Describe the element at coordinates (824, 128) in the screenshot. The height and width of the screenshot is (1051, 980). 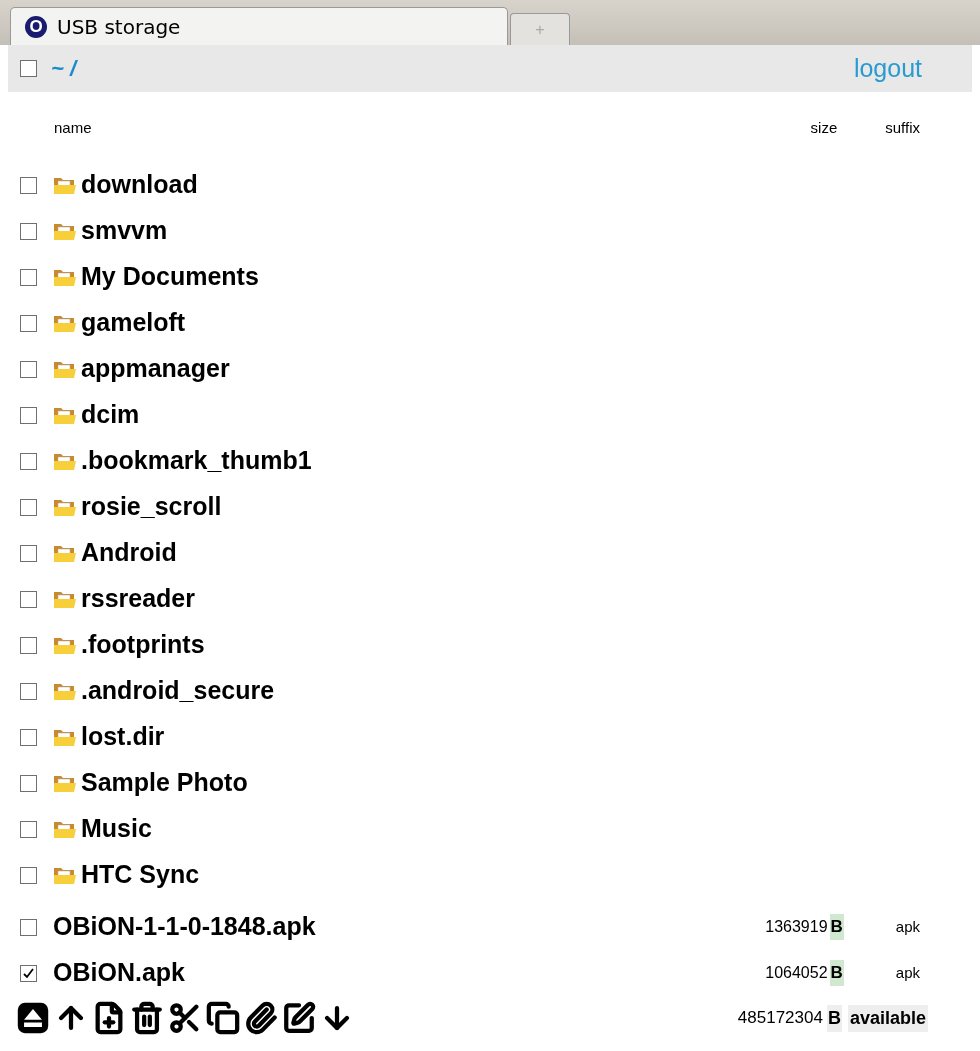
I see `column-header: size` at that location.